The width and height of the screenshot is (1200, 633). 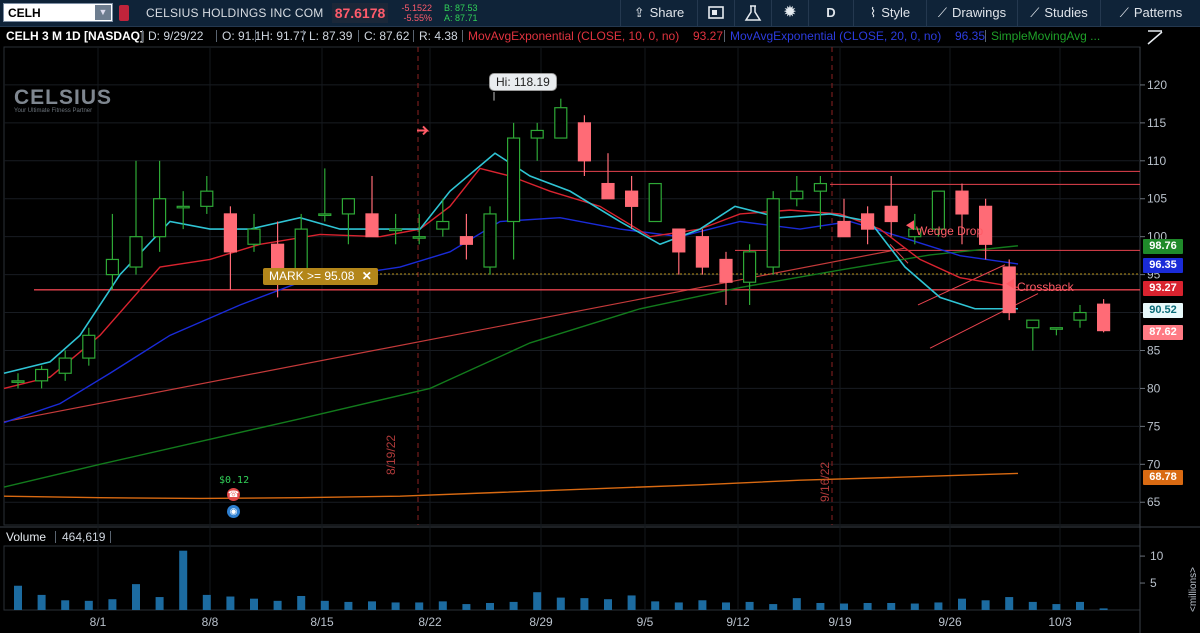 What do you see at coordinates (1193, 589) in the screenshot?
I see `volume-unit: <millions>` at bounding box center [1193, 589].